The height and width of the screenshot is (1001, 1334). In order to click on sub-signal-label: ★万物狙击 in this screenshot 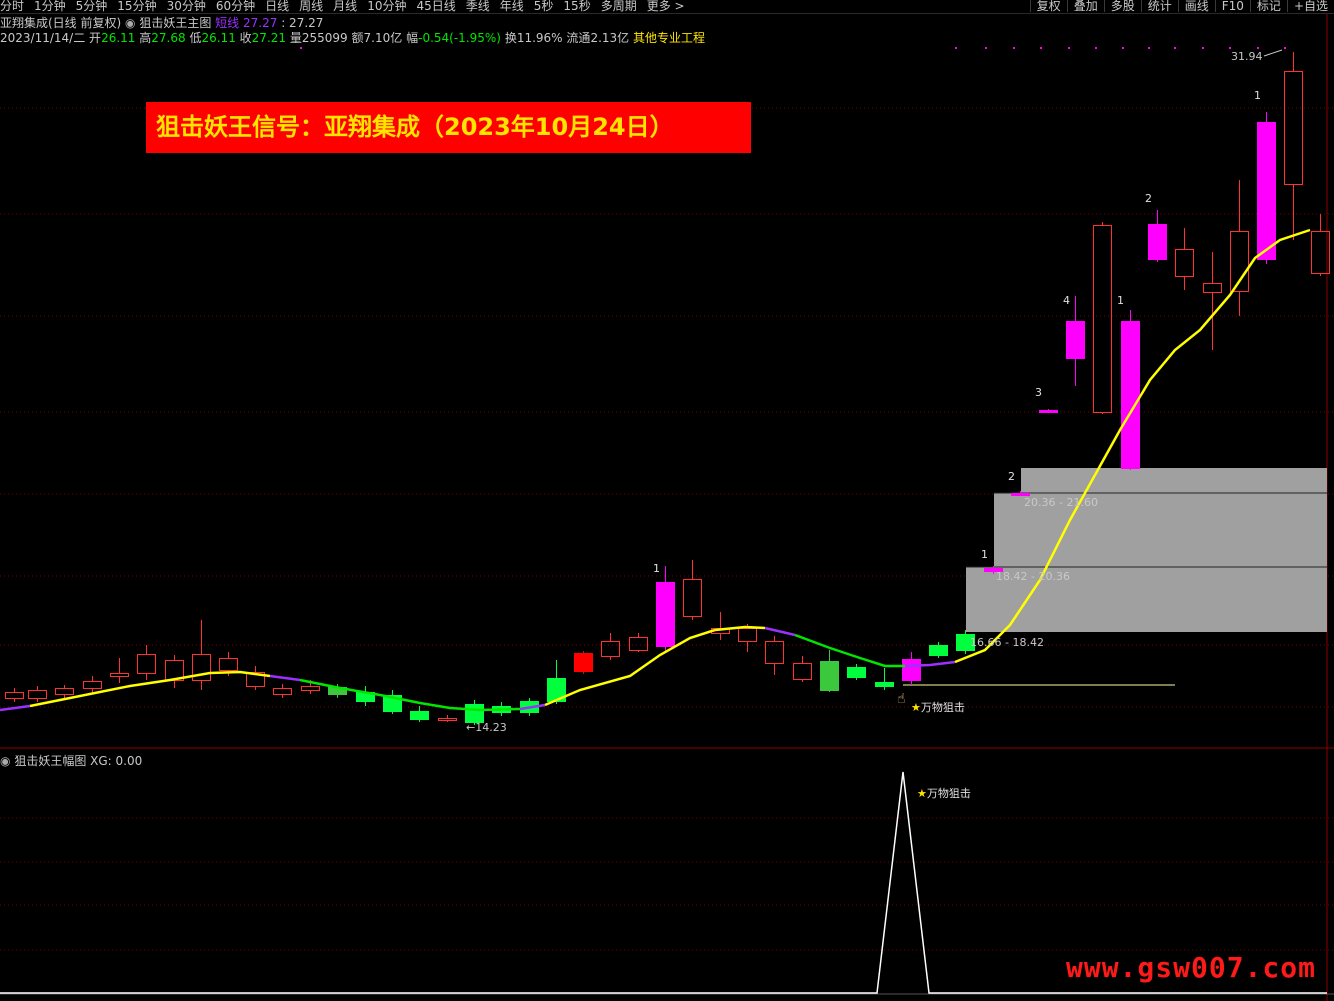, I will do `click(944, 794)`.